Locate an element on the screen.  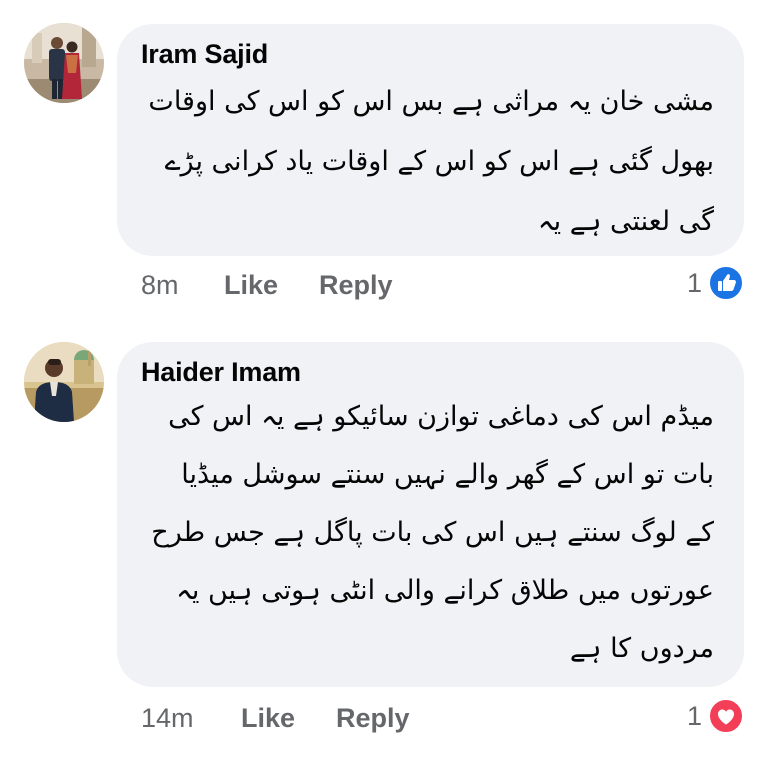
author-name: Haider Imam is located at coordinates (427, 372).